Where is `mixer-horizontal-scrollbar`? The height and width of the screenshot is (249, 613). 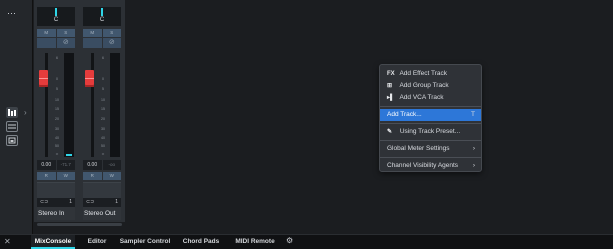 mixer-horizontal-scrollbar is located at coordinates (79, 224).